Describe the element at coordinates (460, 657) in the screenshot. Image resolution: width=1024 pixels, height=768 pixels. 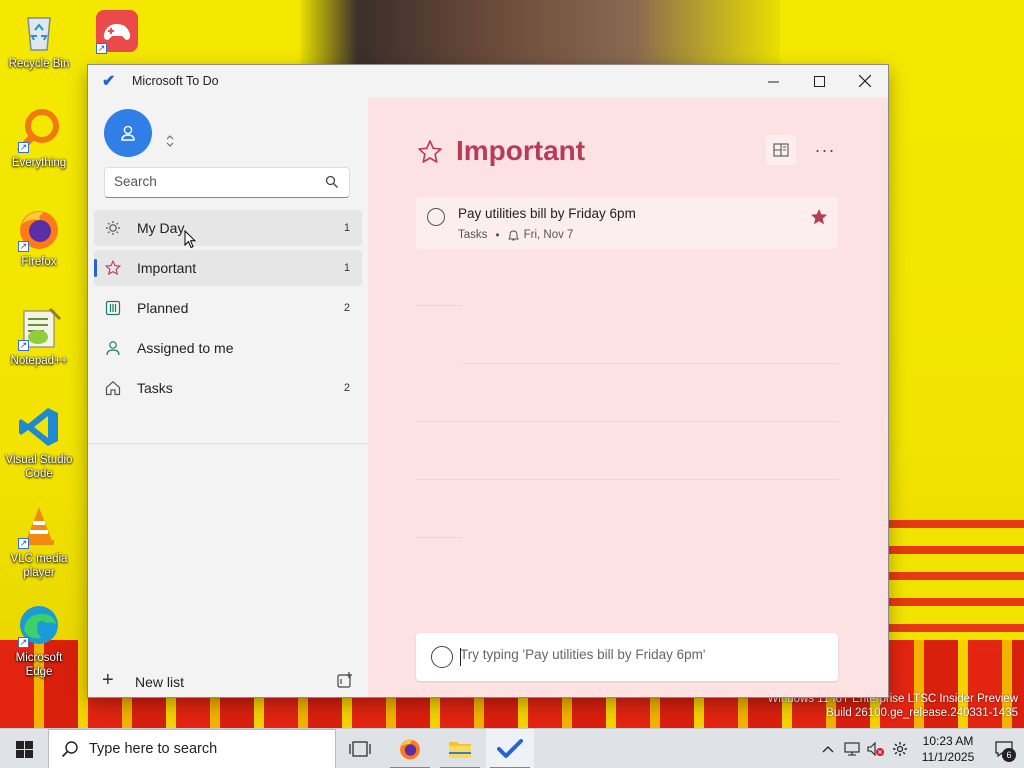
I see `text-caret` at that location.